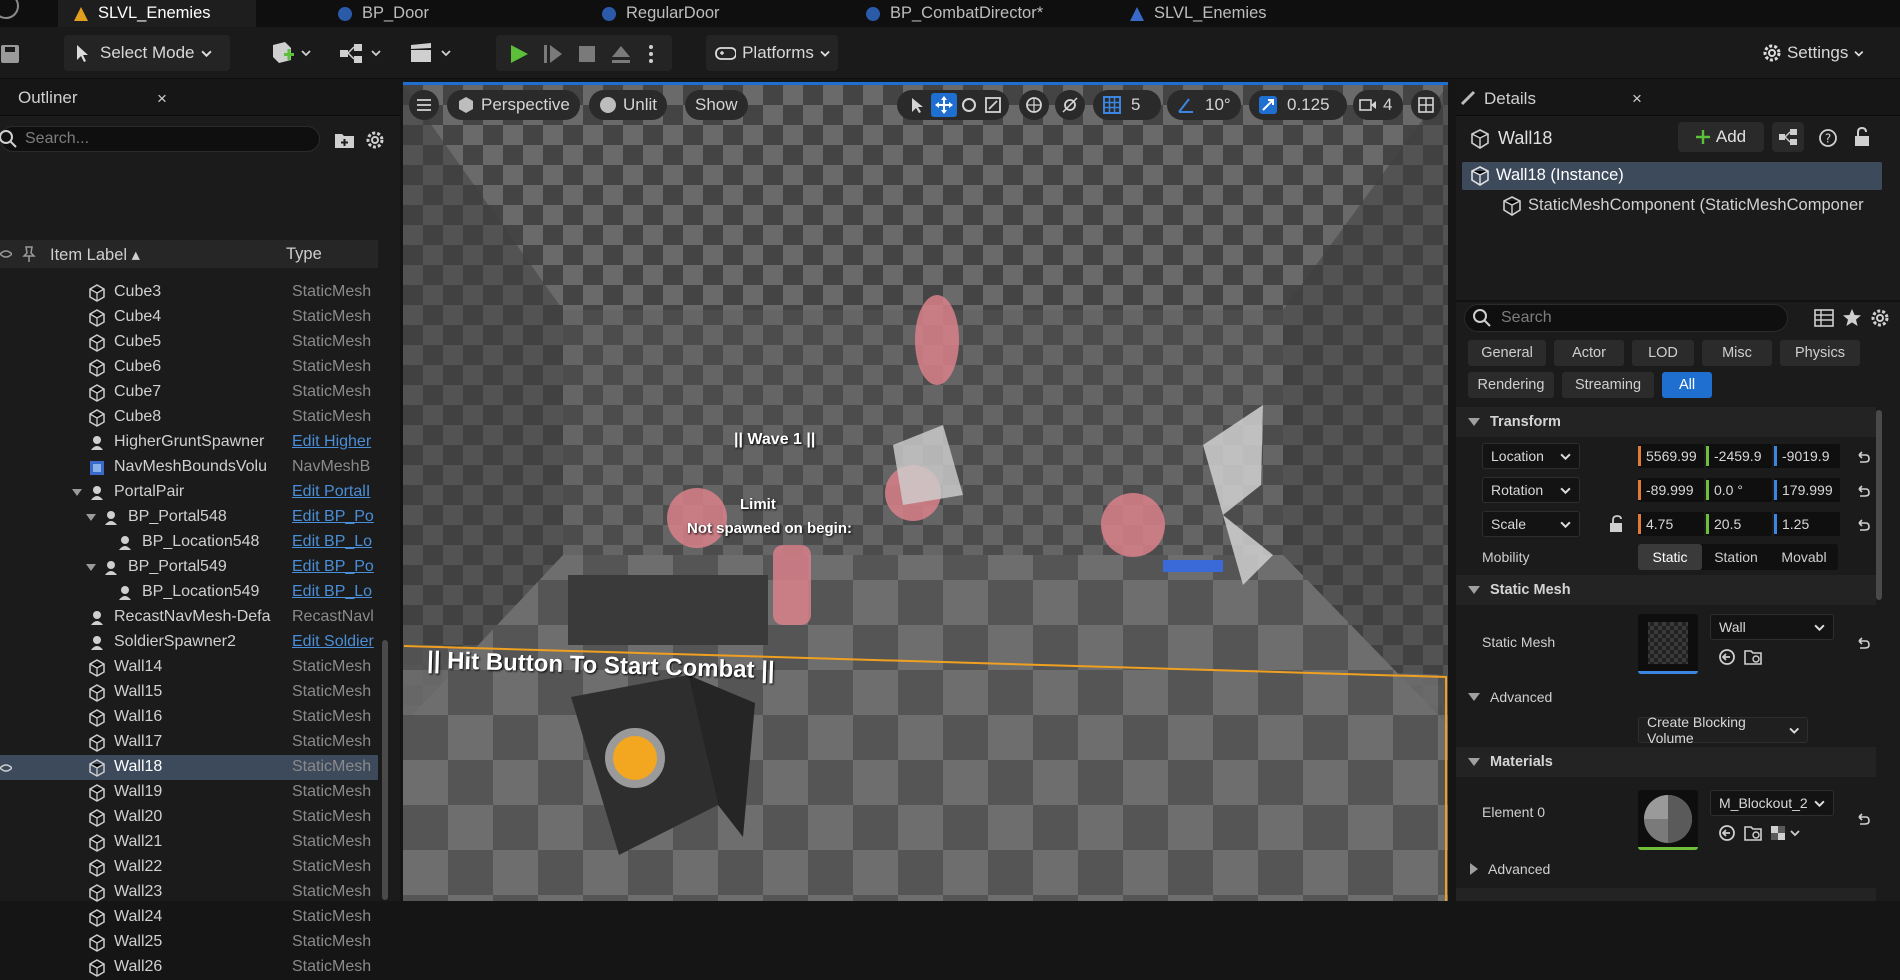 The height and width of the screenshot is (980, 1900). What do you see at coordinates (628, 105) in the screenshot?
I see `view-mode-button: Unlit` at bounding box center [628, 105].